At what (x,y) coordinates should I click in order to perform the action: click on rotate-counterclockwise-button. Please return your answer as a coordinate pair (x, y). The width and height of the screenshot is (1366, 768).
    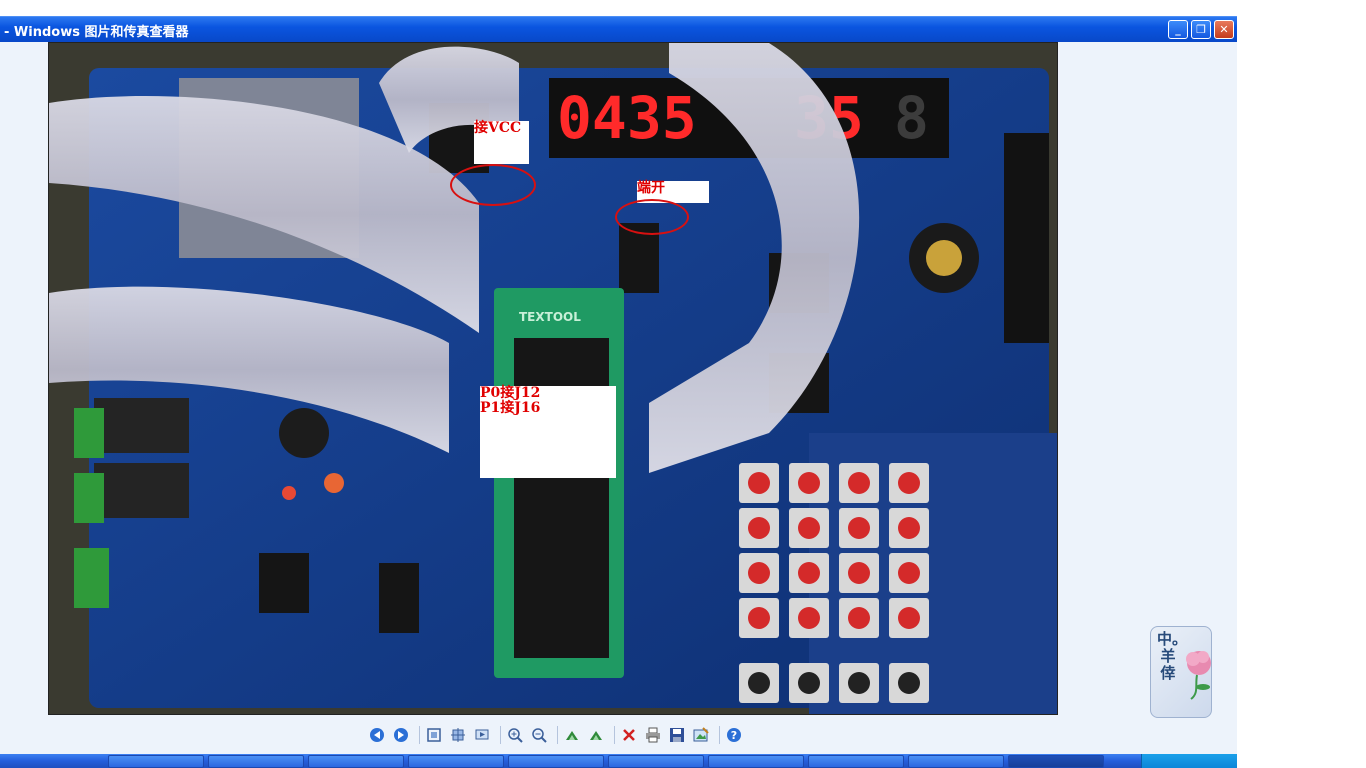
    Looking at the image, I should click on (596, 735).